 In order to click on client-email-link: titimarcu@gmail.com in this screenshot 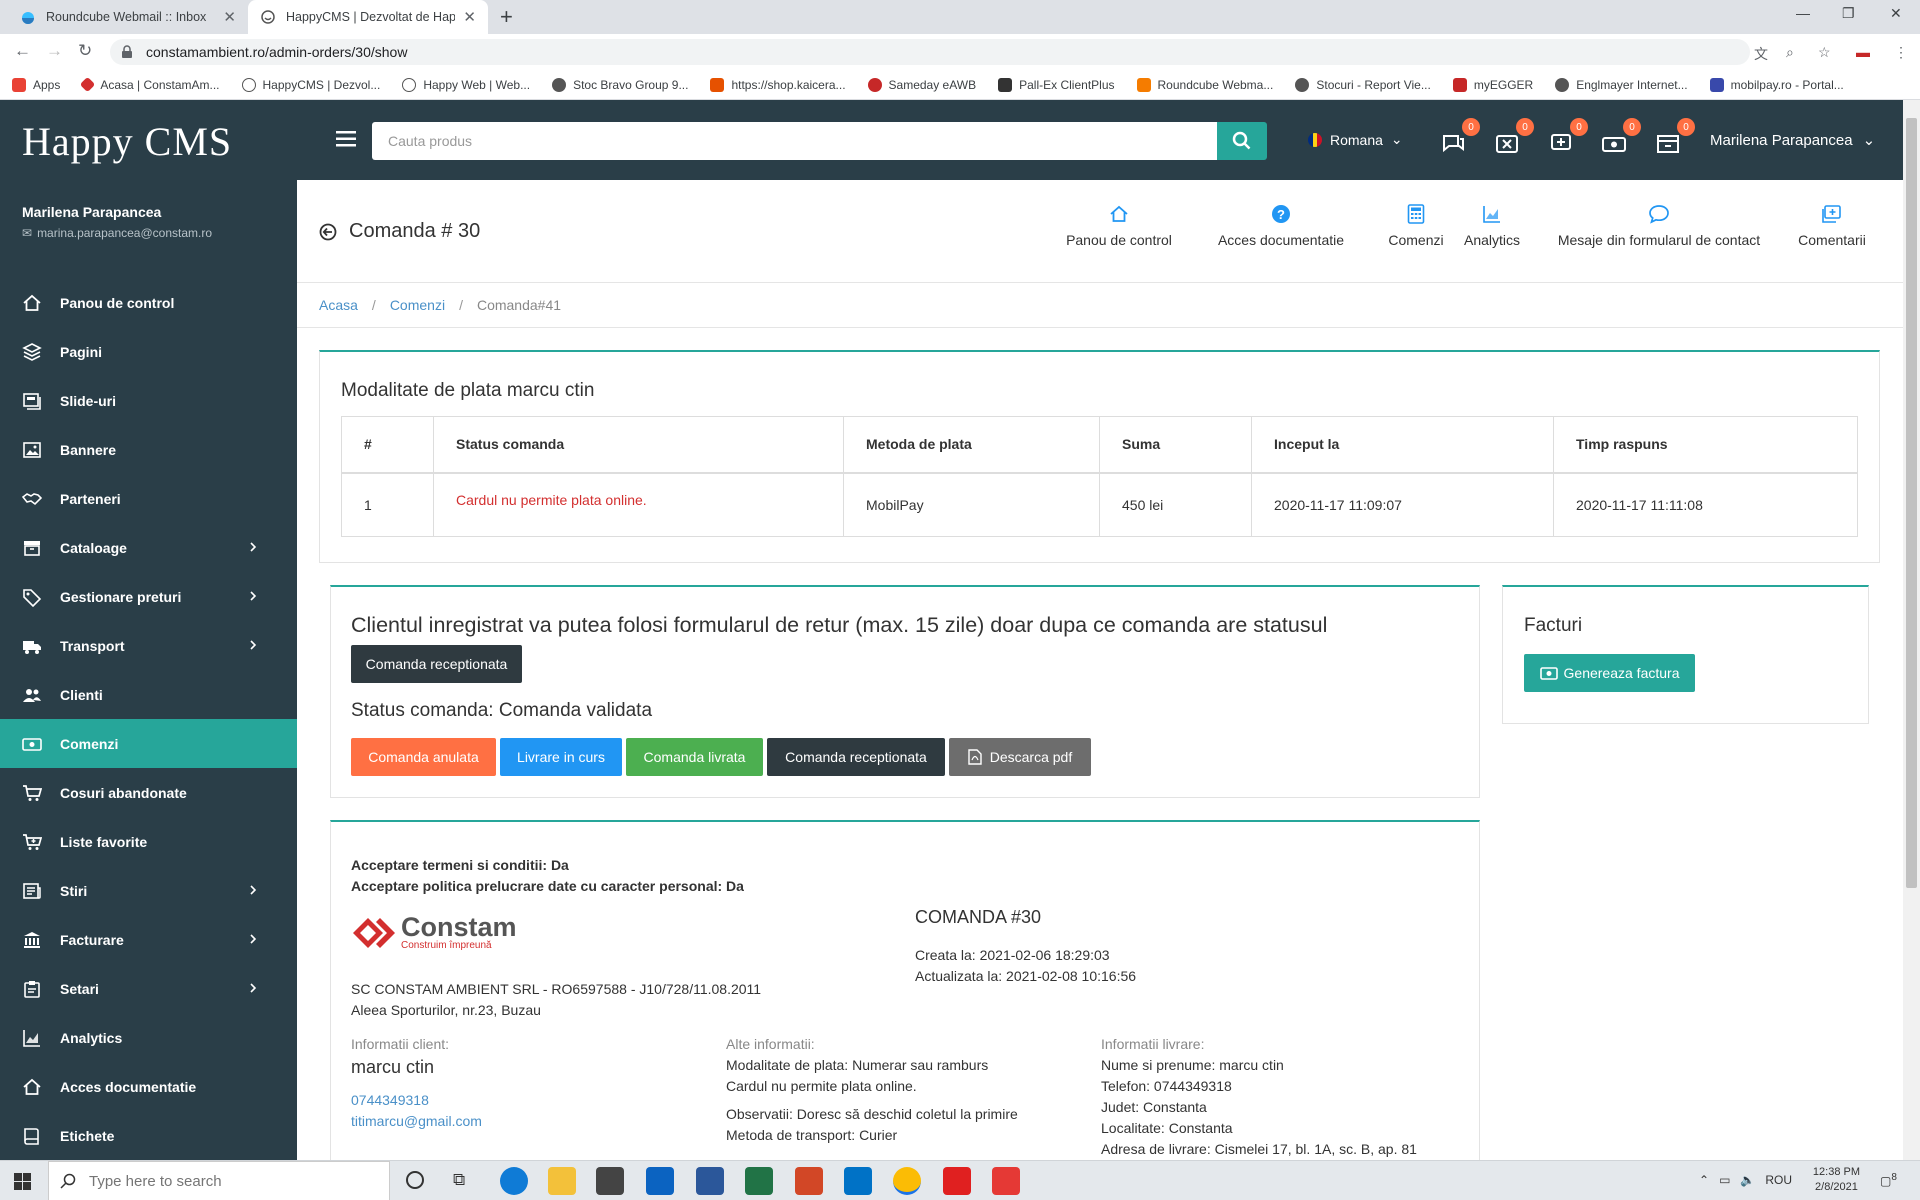, I will do `click(416, 1121)`.